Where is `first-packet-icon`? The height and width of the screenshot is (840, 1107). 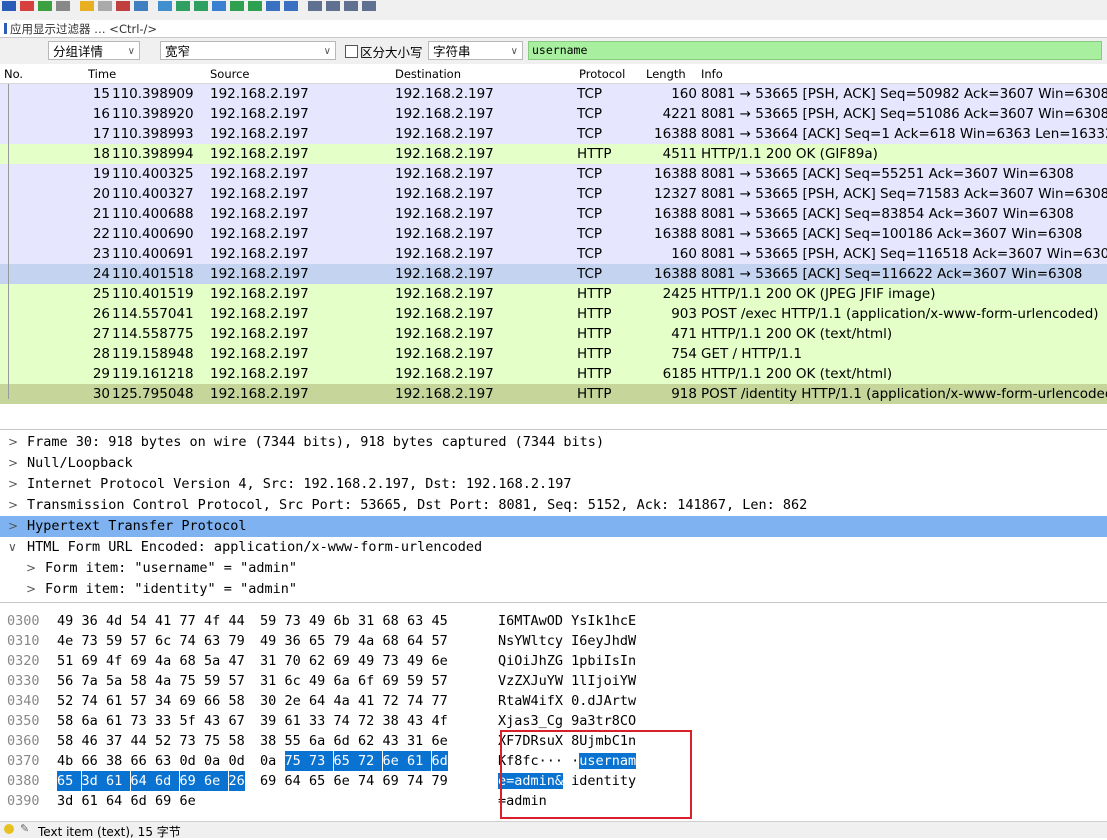 first-packet-icon is located at coordinates (237, 6).